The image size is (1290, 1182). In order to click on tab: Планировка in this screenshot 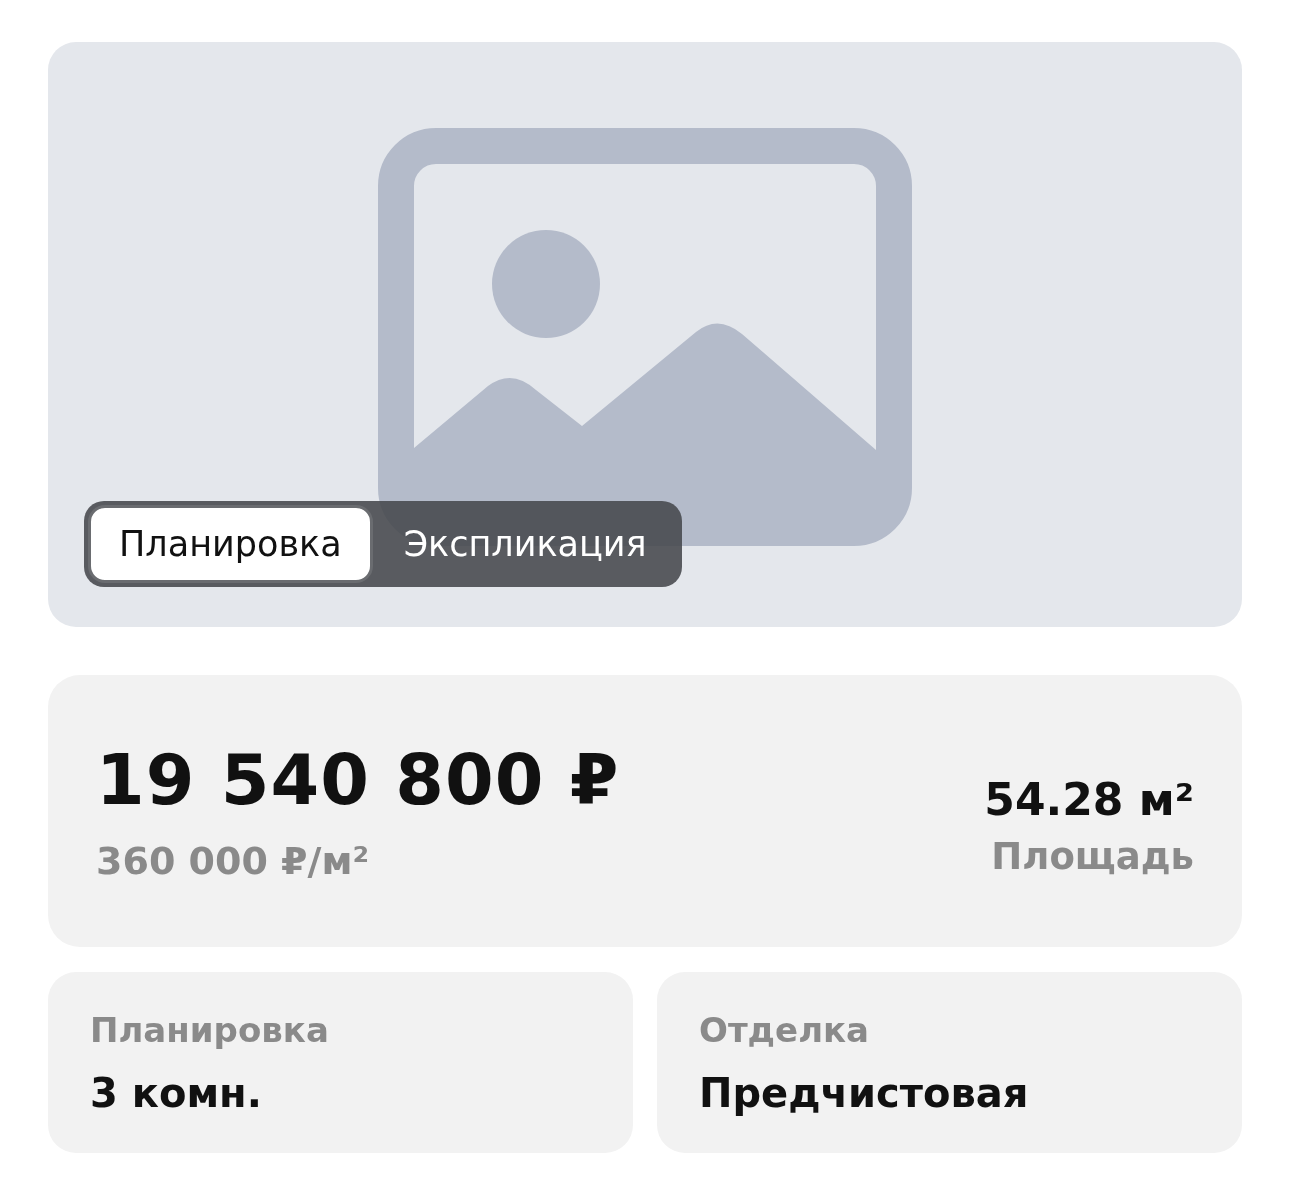, I will do `click(230, 544)`.